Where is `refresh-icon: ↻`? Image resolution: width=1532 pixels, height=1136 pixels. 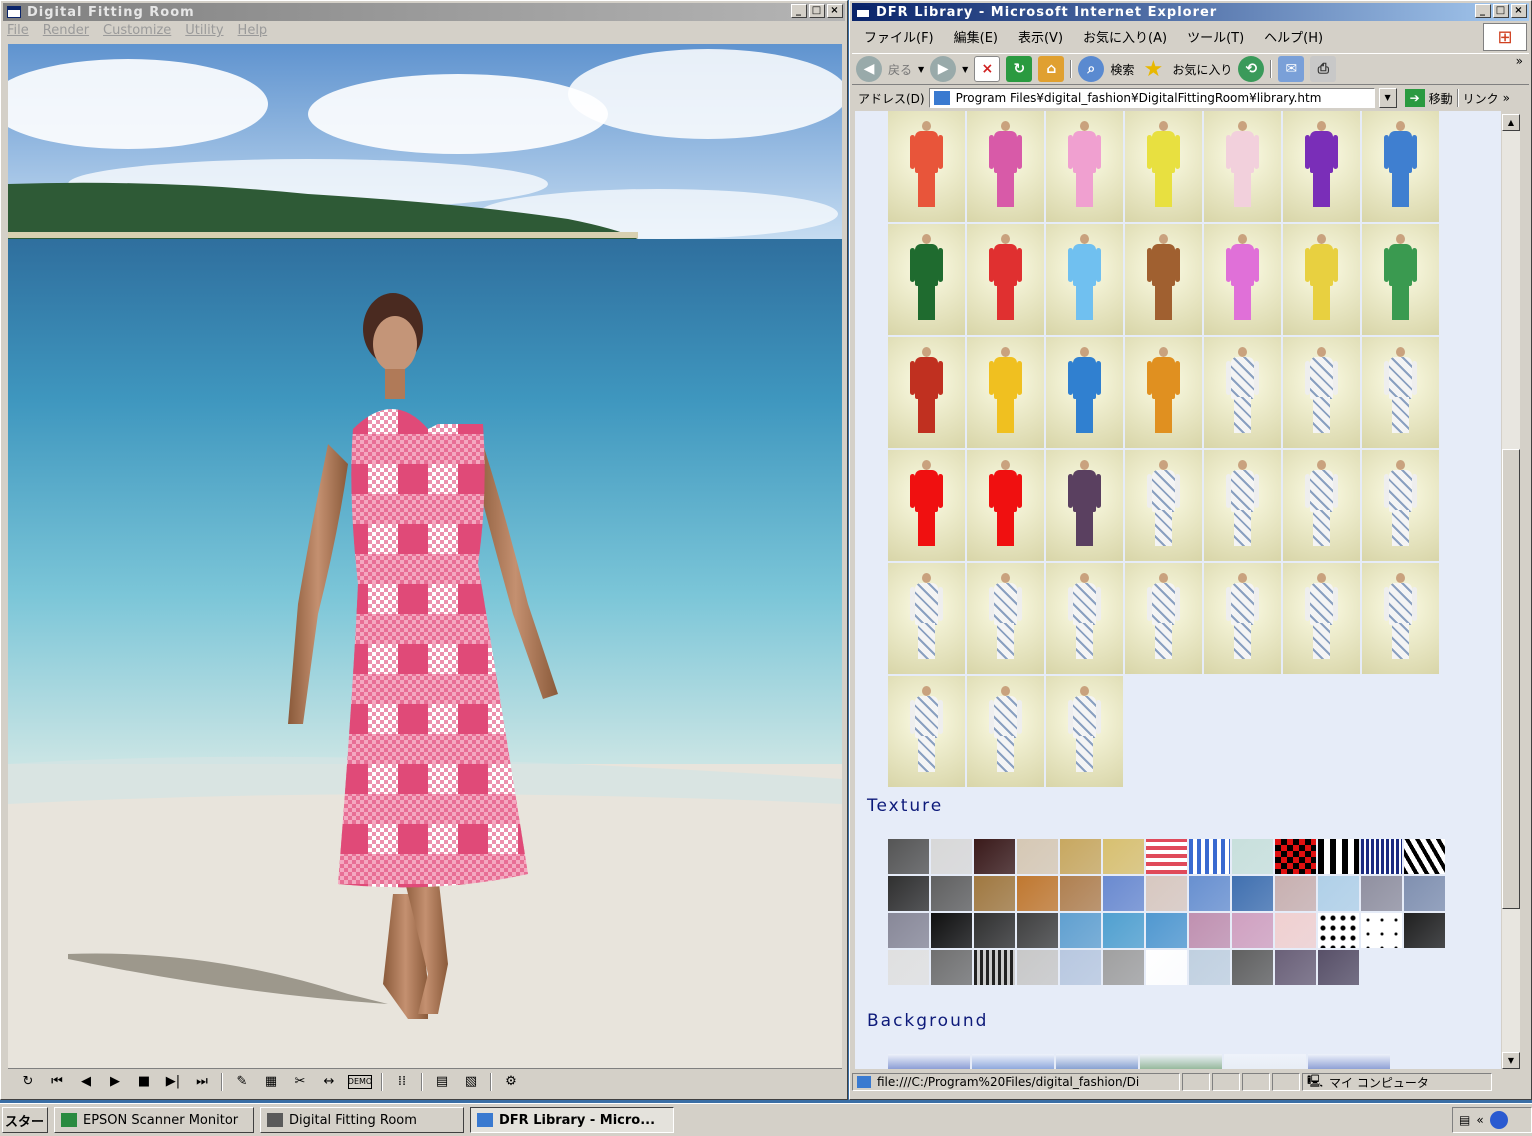 refresh-icon: ↻ is located at coordinates (1019, 69).